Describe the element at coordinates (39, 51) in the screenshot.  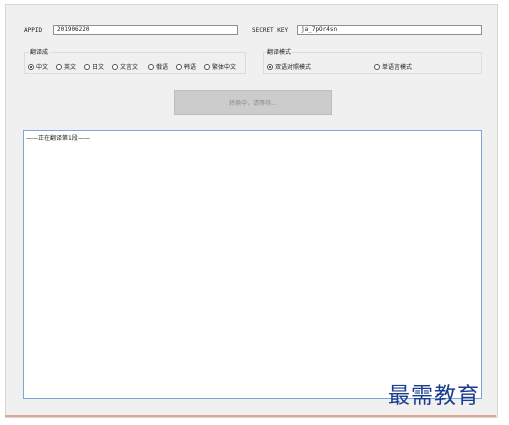
I see `target-language-title: 翻译成` at that location.